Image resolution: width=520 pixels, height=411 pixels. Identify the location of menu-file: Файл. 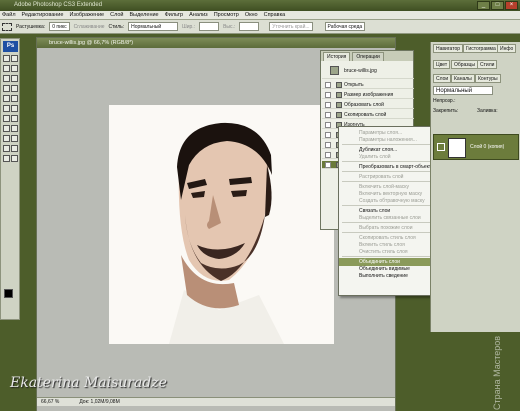
(9, 15).